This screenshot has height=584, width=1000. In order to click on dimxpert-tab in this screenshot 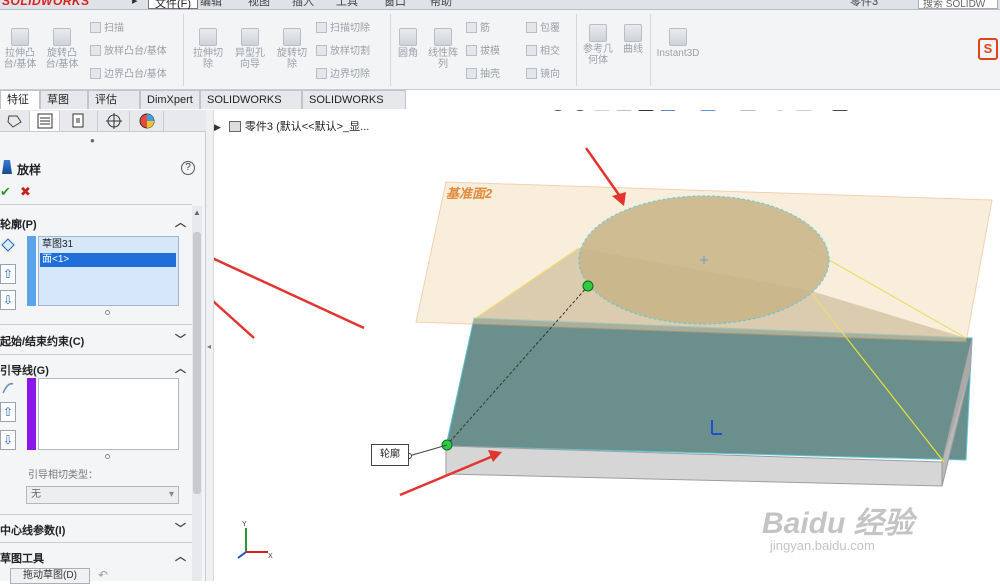, I will do `click(114, 121)`.